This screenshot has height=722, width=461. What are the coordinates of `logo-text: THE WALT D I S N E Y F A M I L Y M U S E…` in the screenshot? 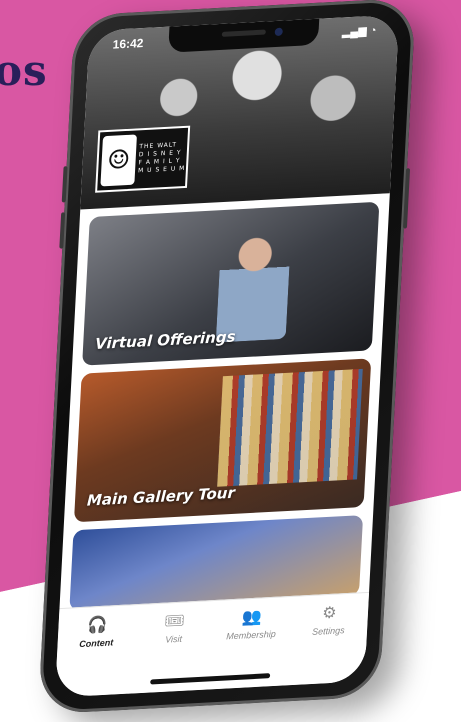 It's located at (161, 158).